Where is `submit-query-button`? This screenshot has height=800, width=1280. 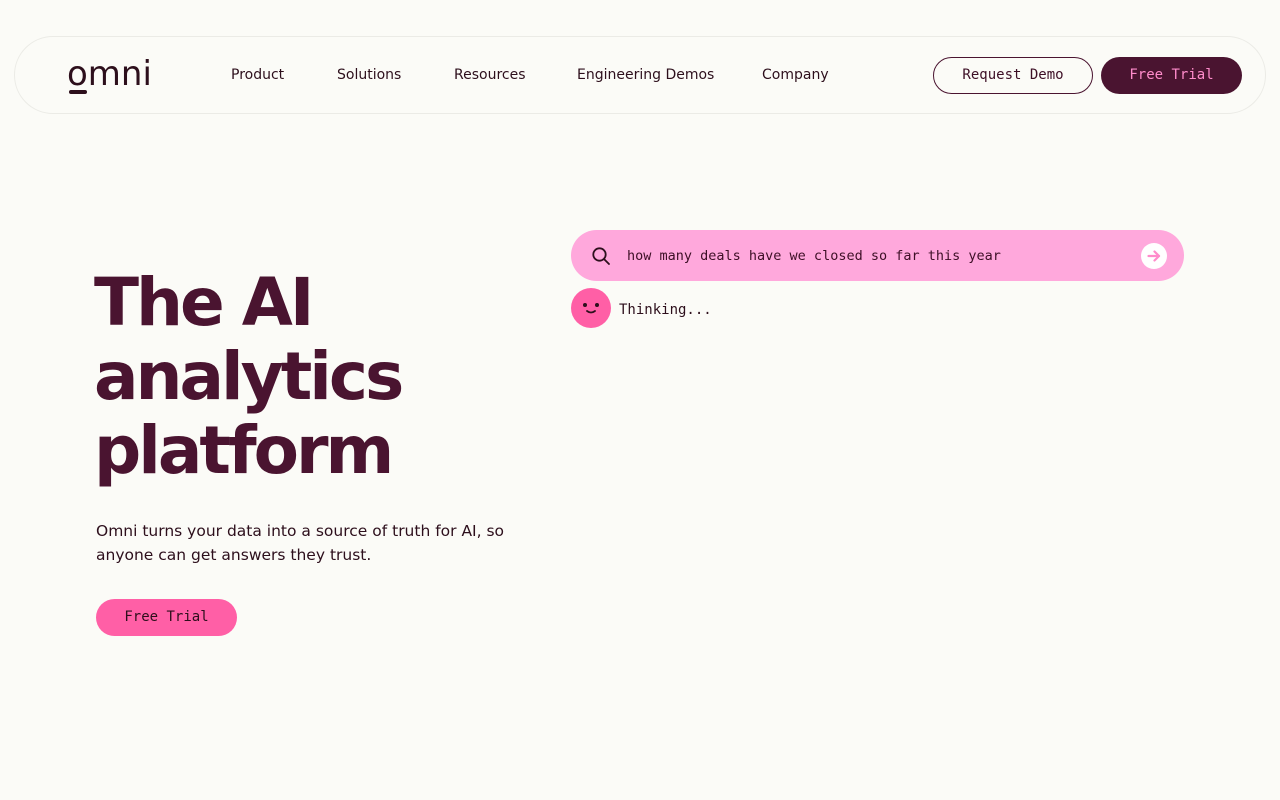 submit-query-button is located at coordinates (1154, 256).